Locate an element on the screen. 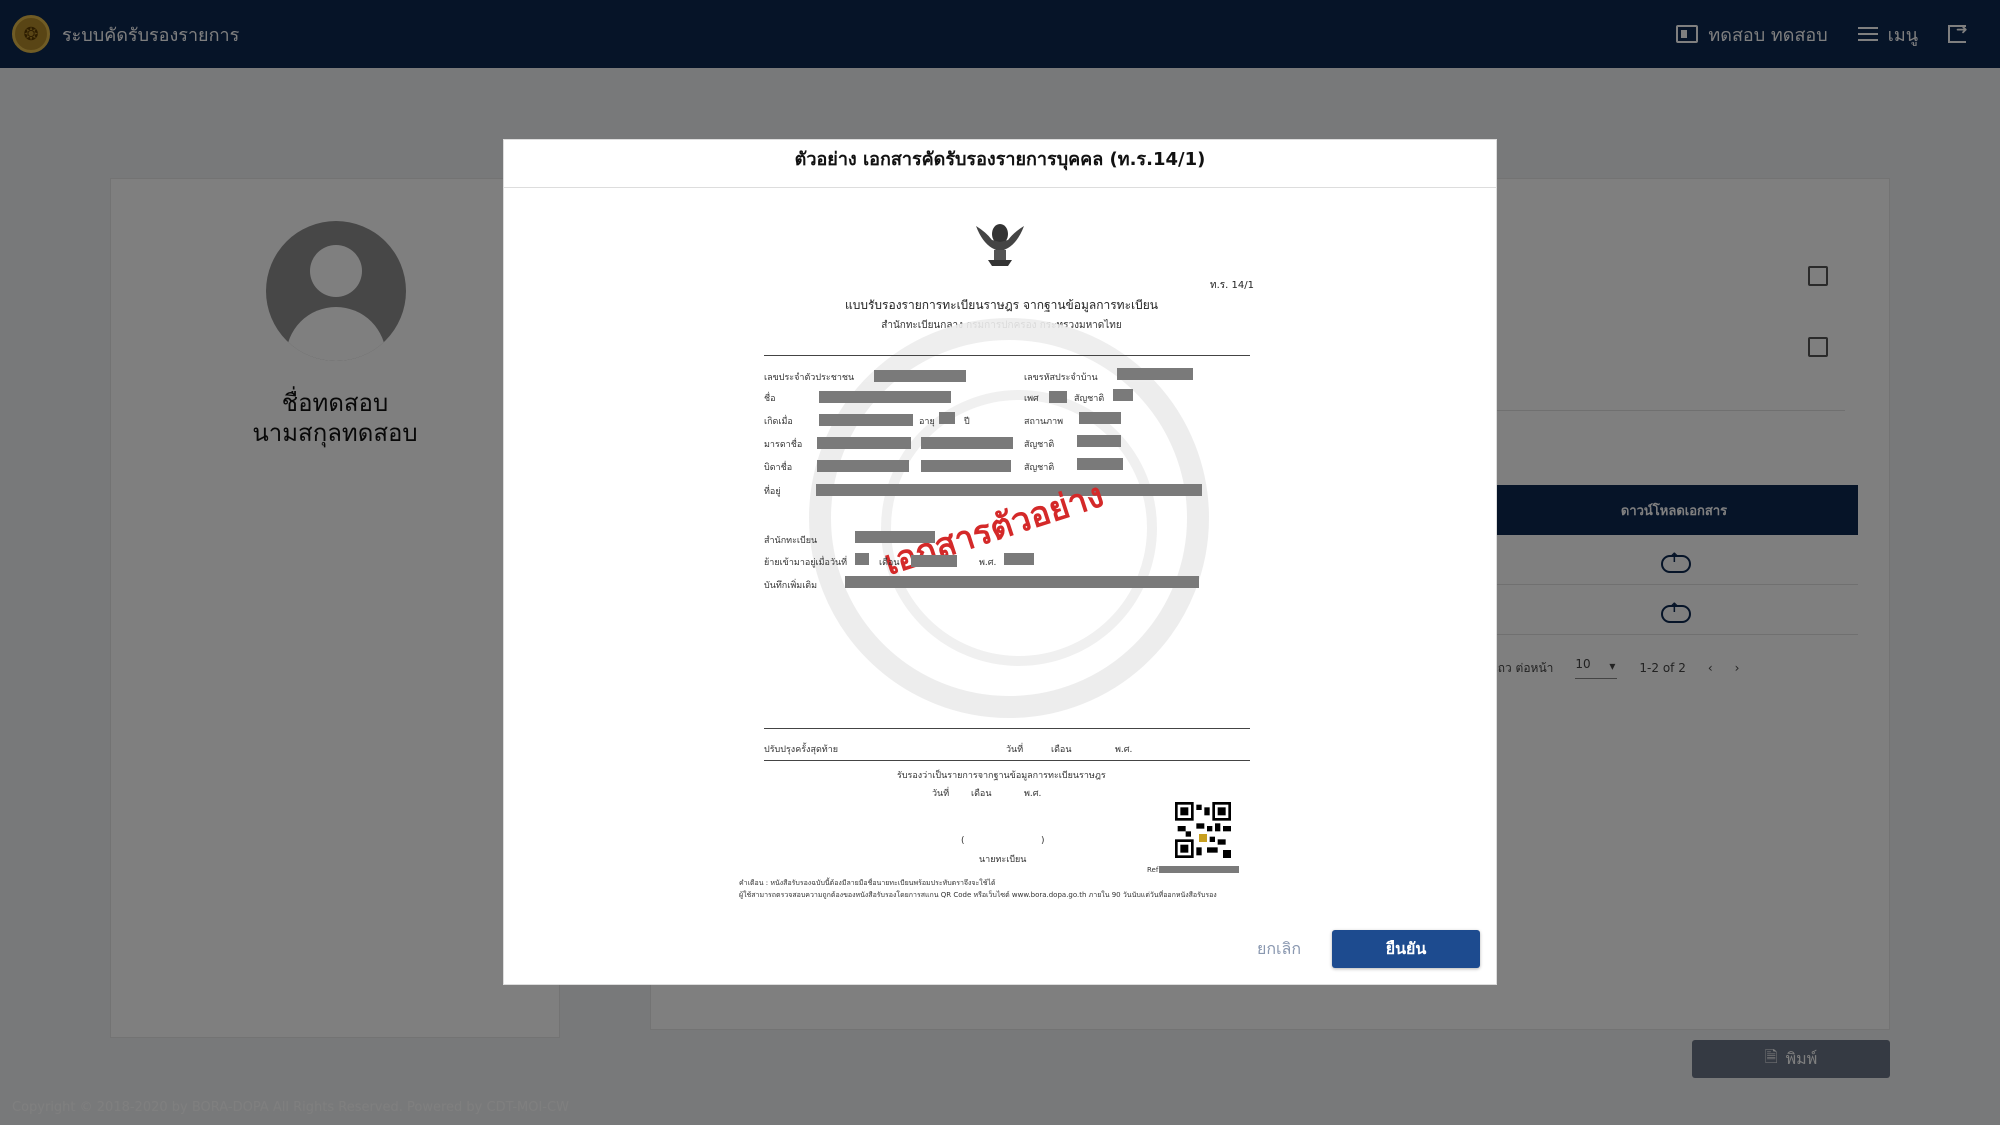 This screenshot has width=2000, height=1125. field-label: สำนักทะเบียน is located at coordinates (791, 541).